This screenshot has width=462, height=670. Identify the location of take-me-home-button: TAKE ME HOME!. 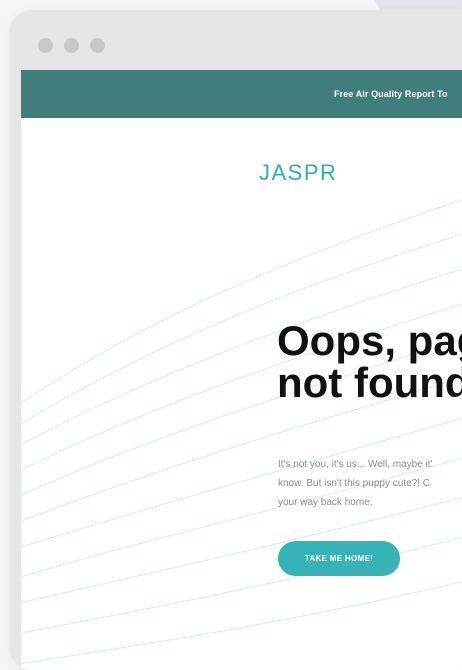
(339, 558).